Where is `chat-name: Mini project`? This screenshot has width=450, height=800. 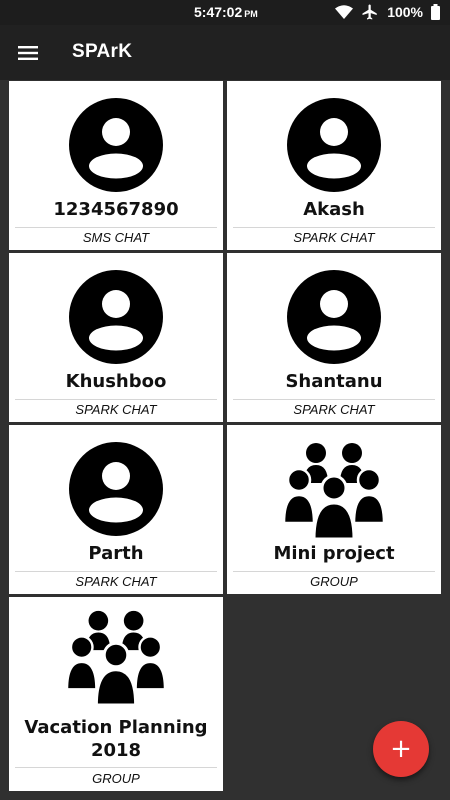
chat-name: Mini project is located at coordinates (334, 553).